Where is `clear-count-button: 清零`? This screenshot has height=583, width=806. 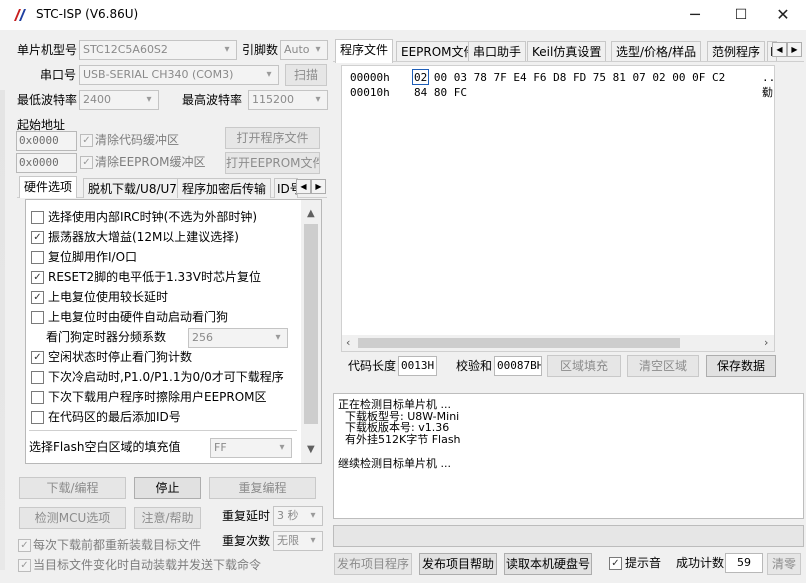
clear-count-button: 清零 is located at coordinates (784, 564).